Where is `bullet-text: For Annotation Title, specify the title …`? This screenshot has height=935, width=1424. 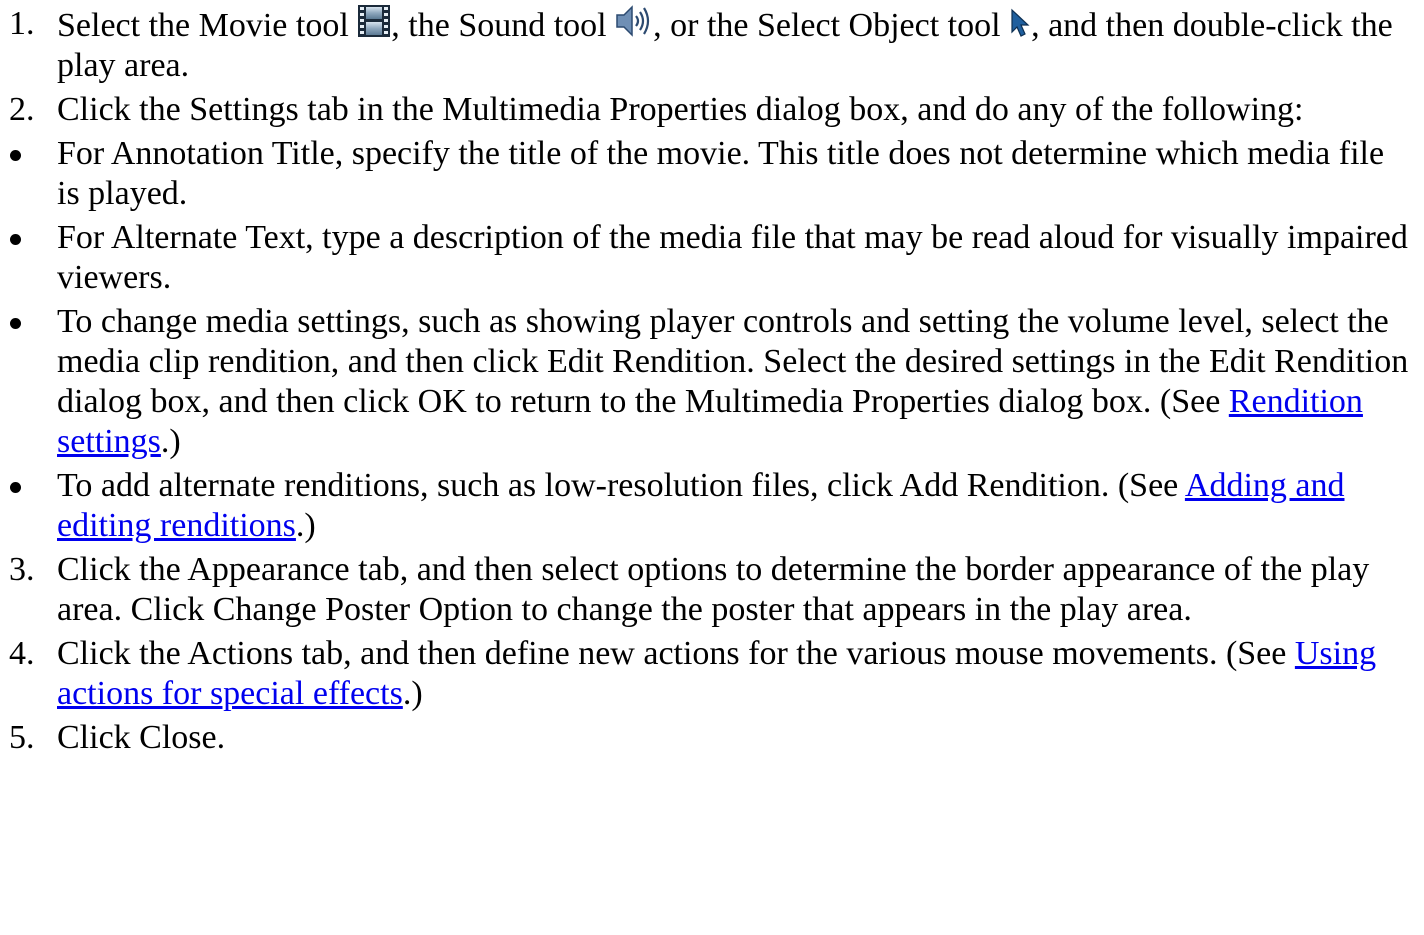 bullet-text: For Annotation Title, specify the title … is located at coordinates (721, 173).